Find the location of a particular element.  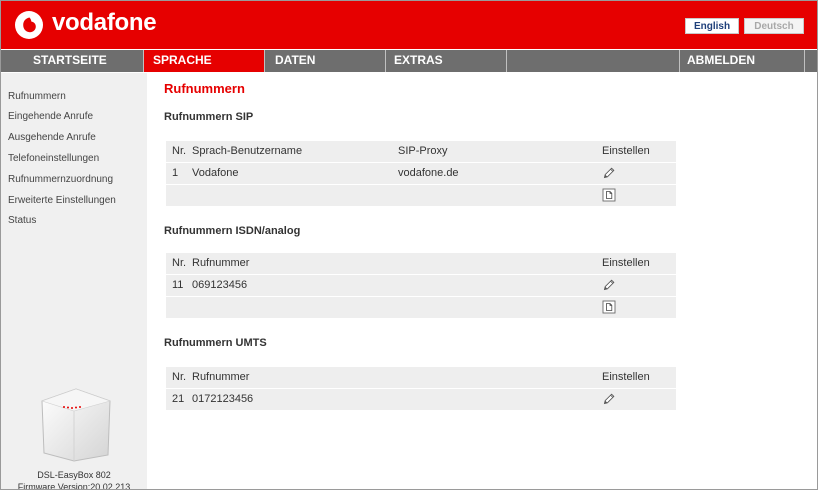

cell-nr: 21 is located at coordinates (178, 399).